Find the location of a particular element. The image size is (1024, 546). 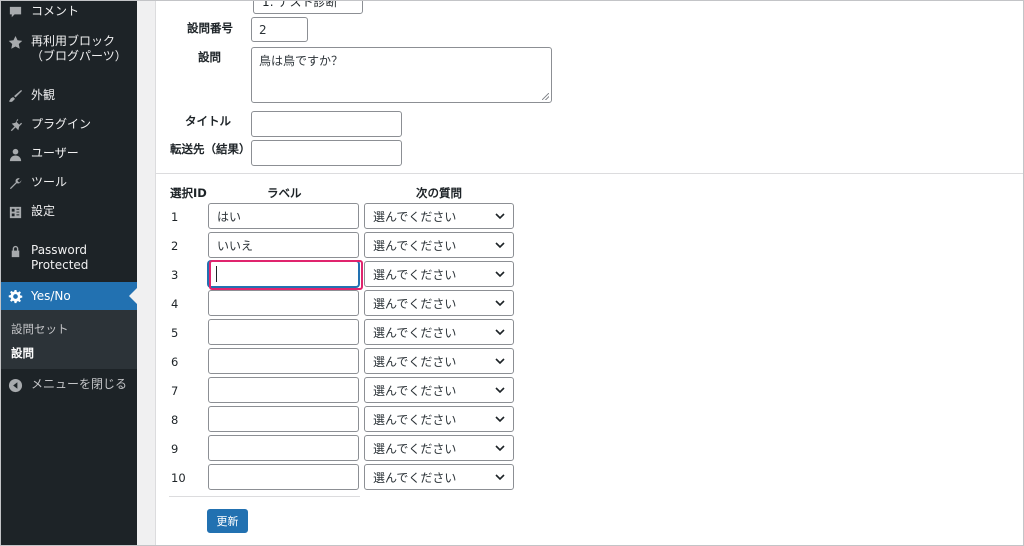

choice-id: 10 is located at coordinates (178, 478).